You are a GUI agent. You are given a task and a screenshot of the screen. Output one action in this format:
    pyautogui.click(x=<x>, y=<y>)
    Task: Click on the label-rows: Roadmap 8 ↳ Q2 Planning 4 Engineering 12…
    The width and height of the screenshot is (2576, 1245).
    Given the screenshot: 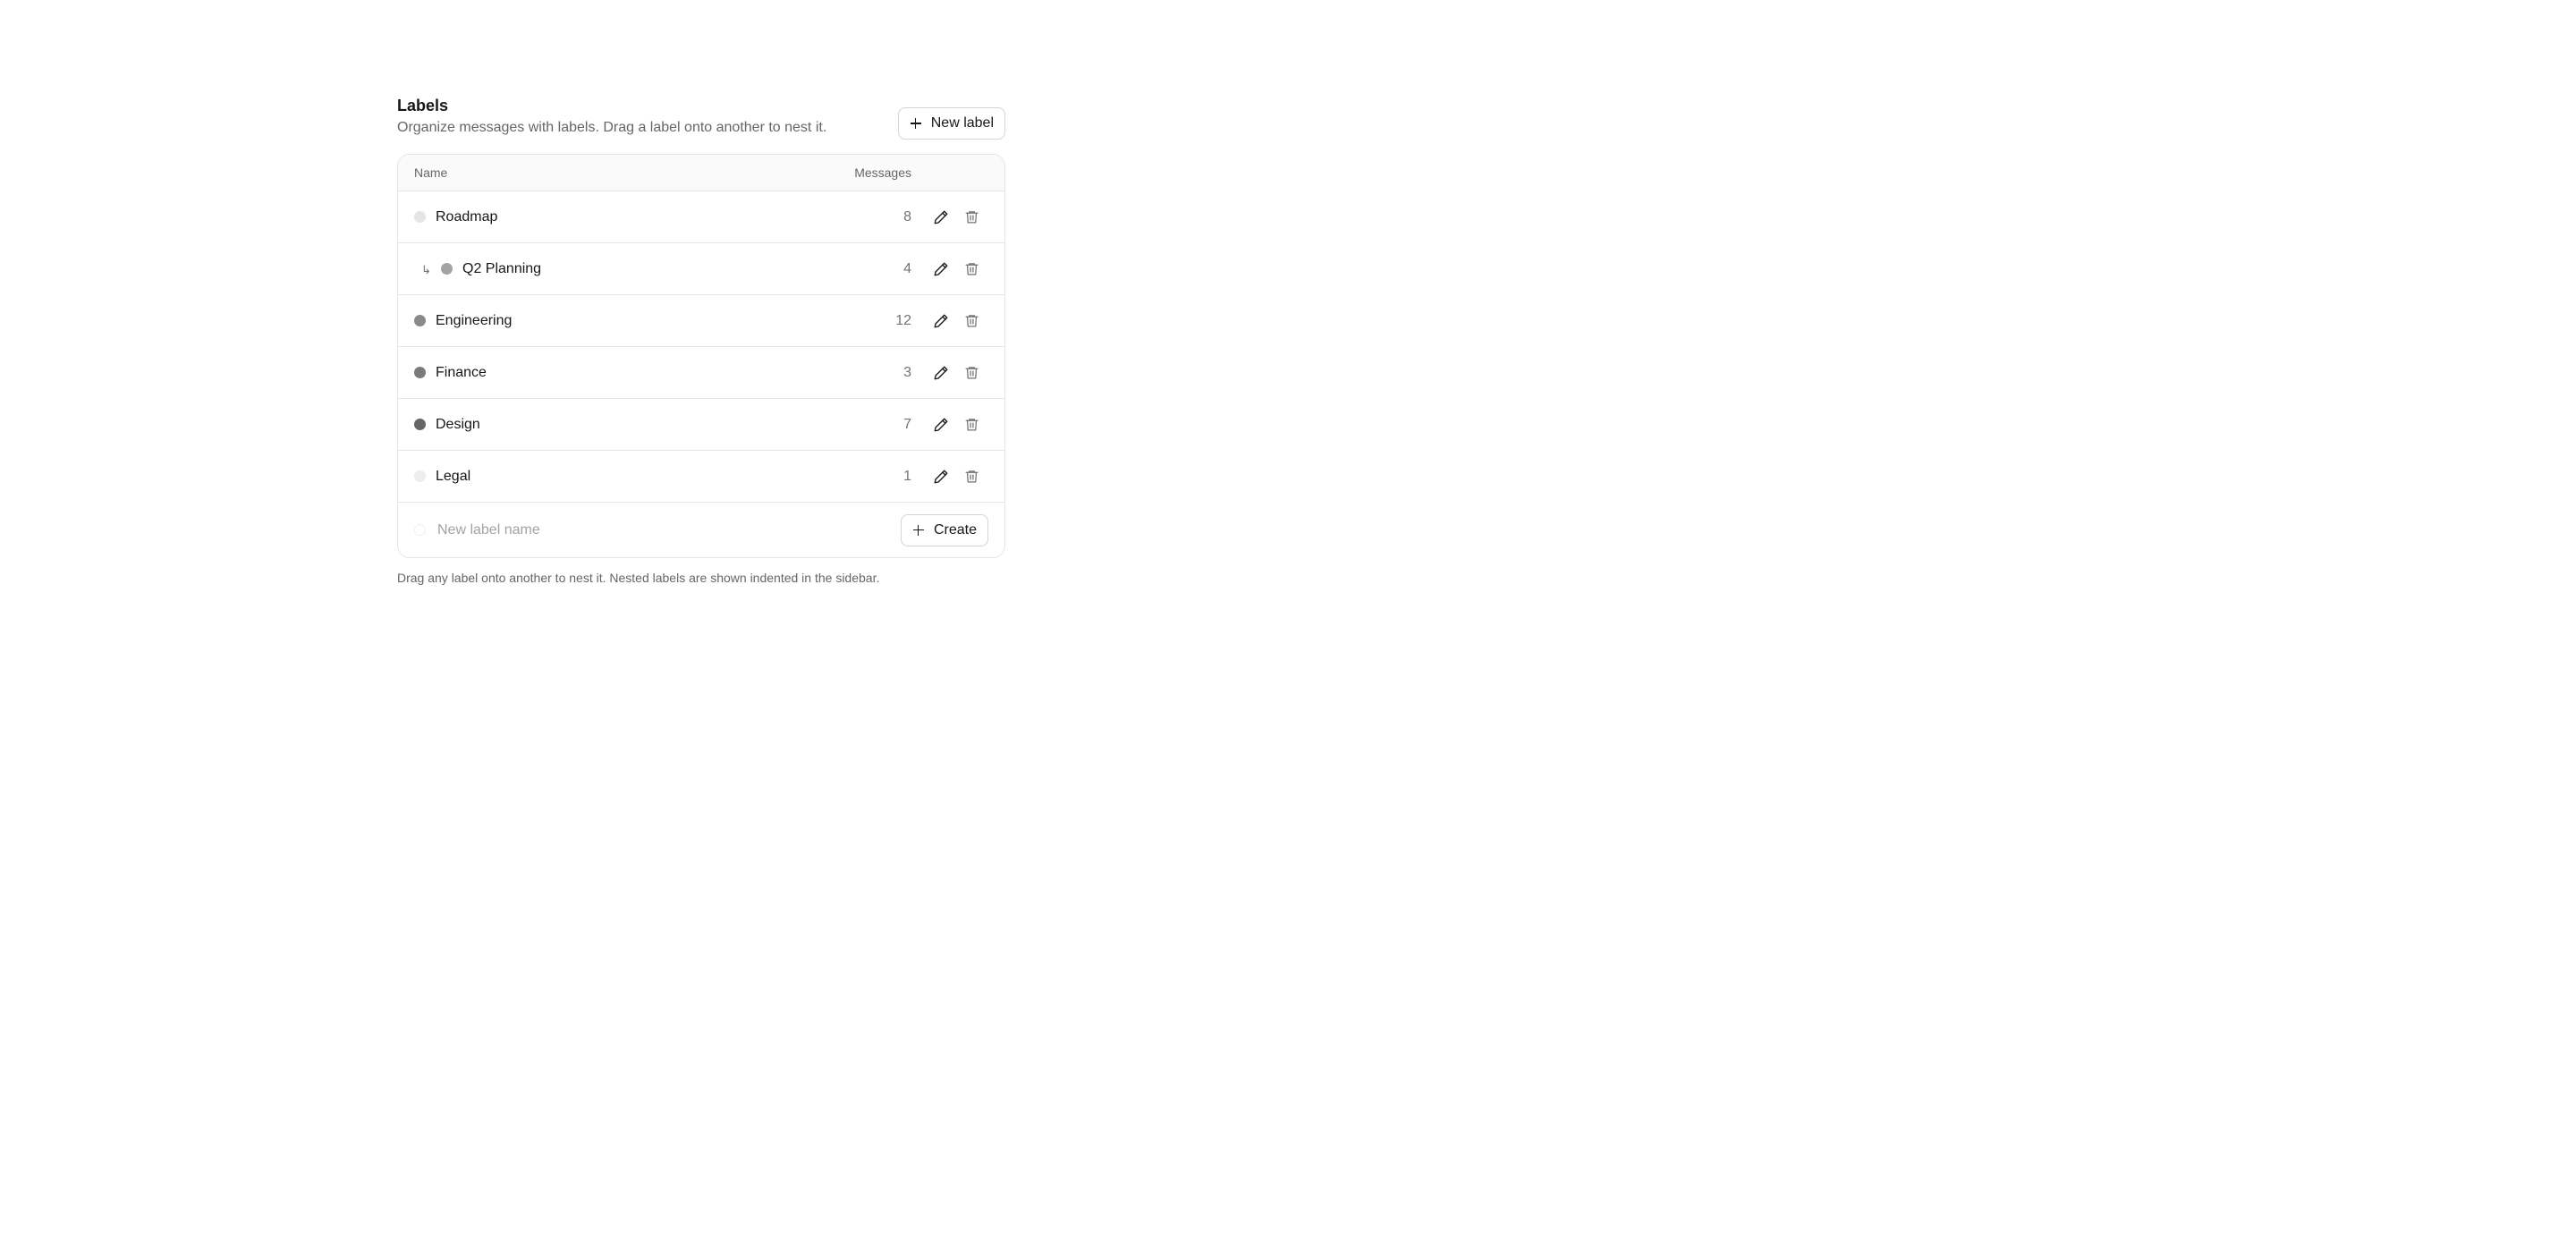 What is the action you would take?
    pyautogui.click(x=701, y=347)
    